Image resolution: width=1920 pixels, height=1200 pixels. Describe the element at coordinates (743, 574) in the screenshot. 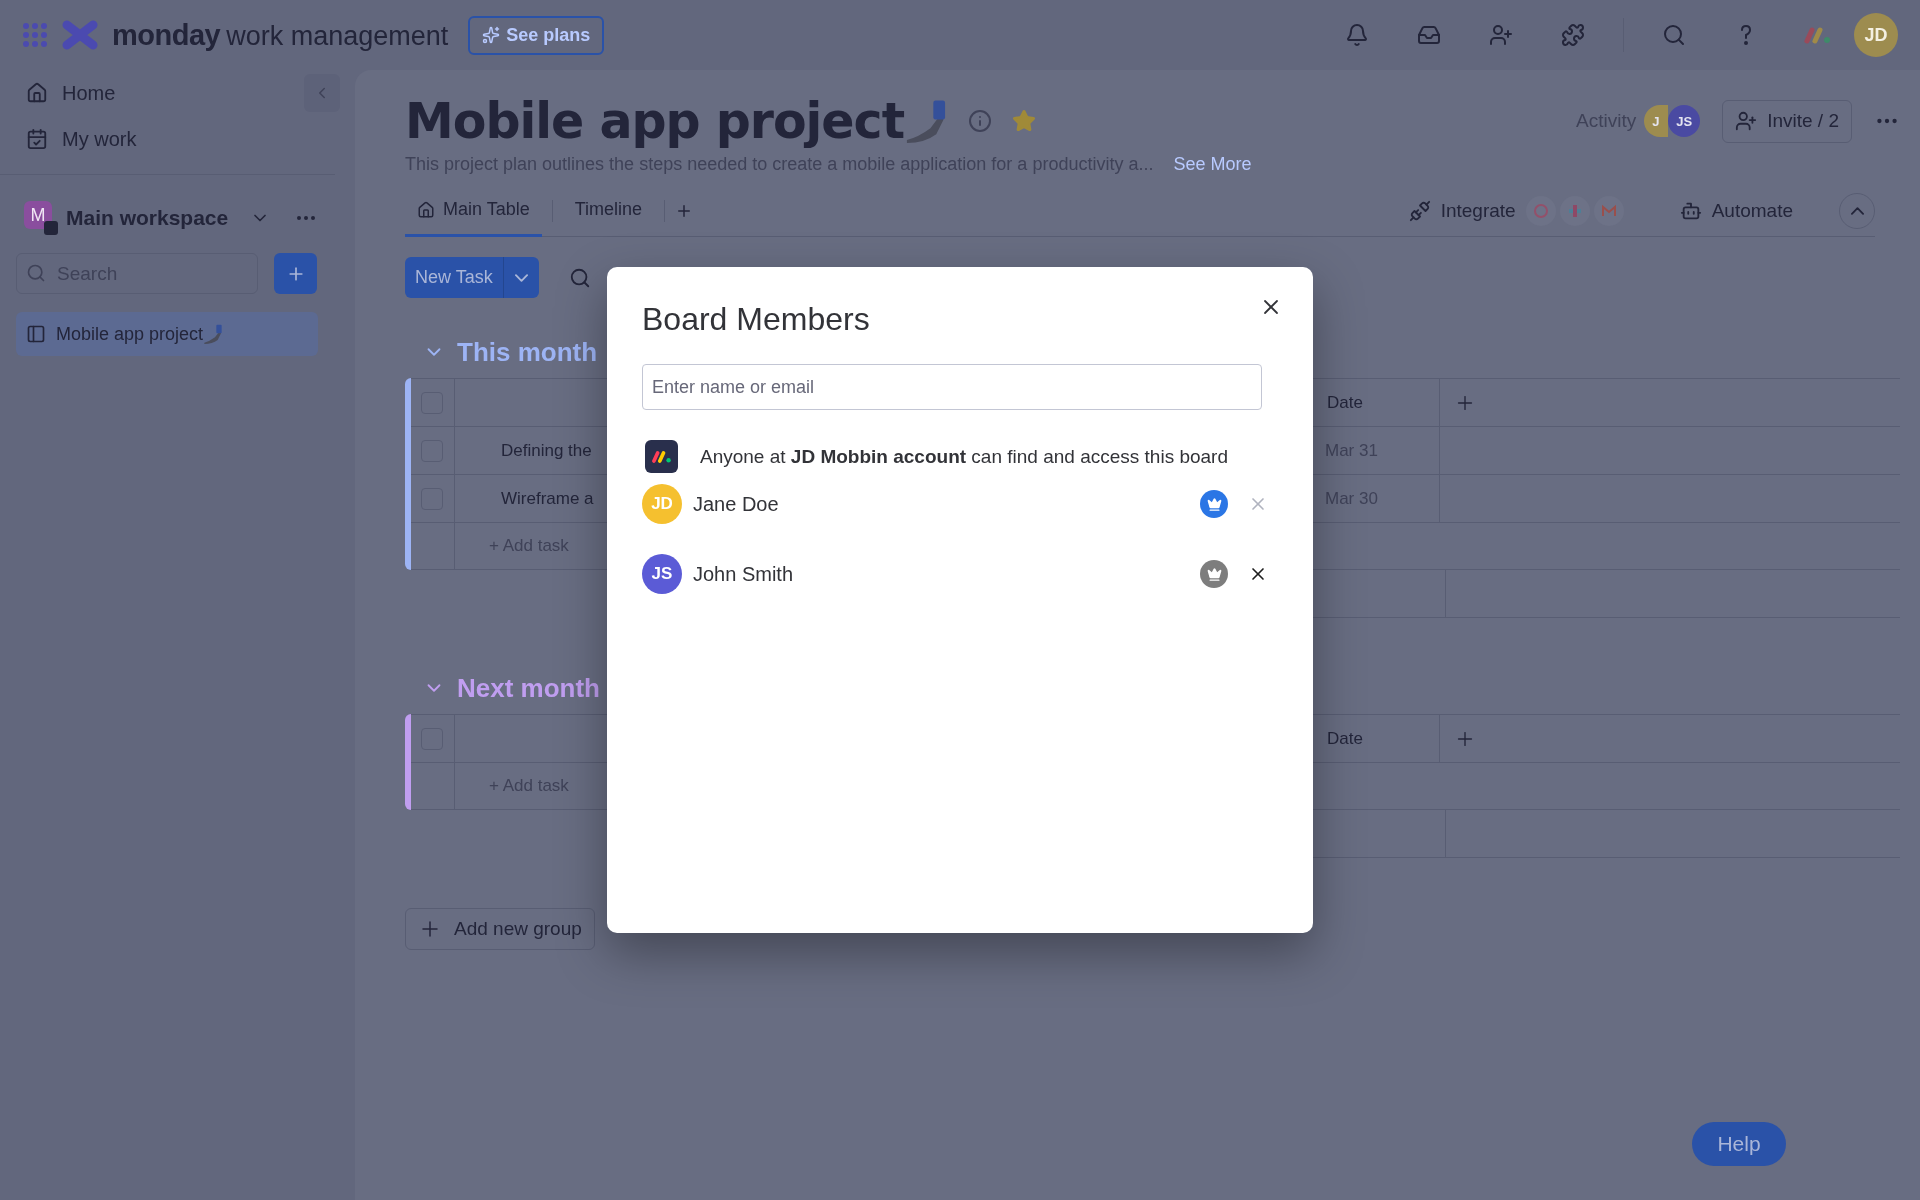

I see `member-name: John Smith` at that location.